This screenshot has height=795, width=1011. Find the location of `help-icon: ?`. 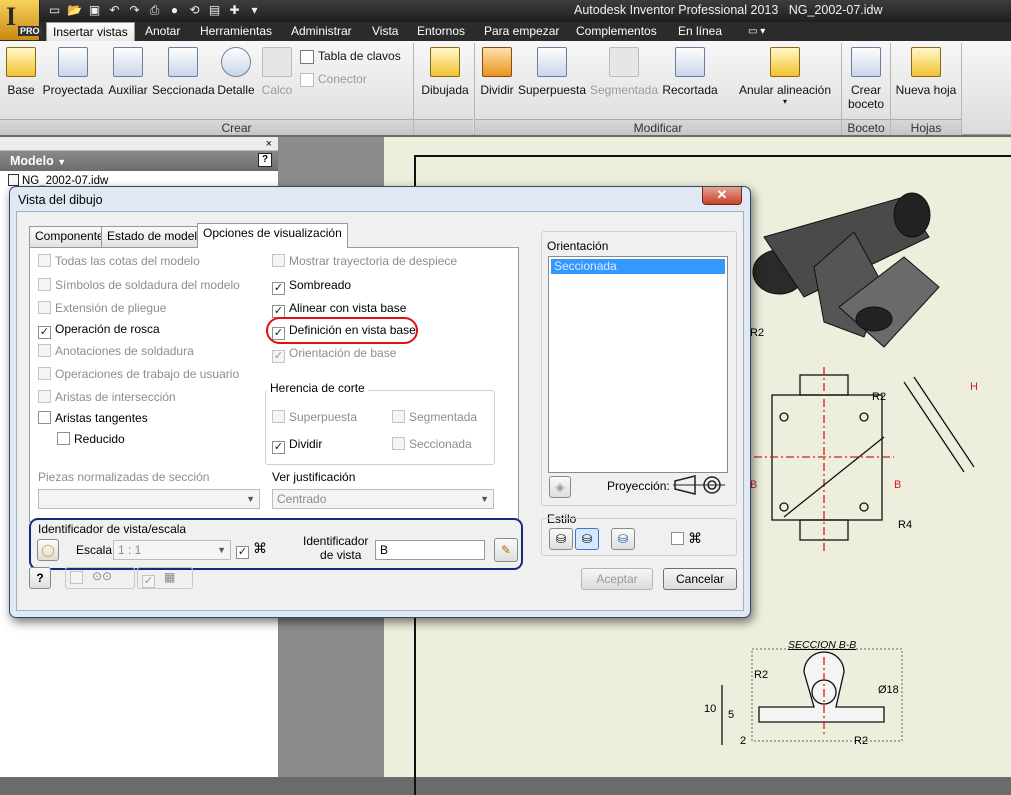

help-icon: ? is located at coordinates (265, 160).